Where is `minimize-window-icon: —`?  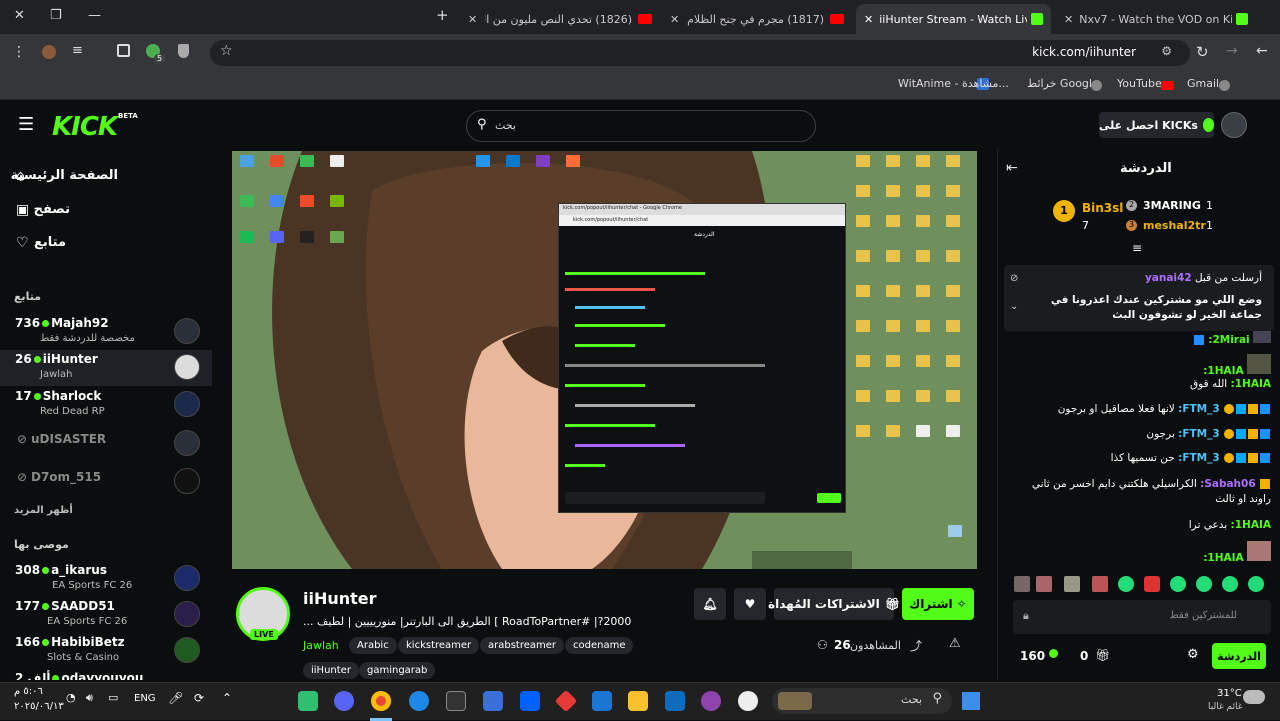
minimize-window-icon: — is located at coordinates (94, 15).